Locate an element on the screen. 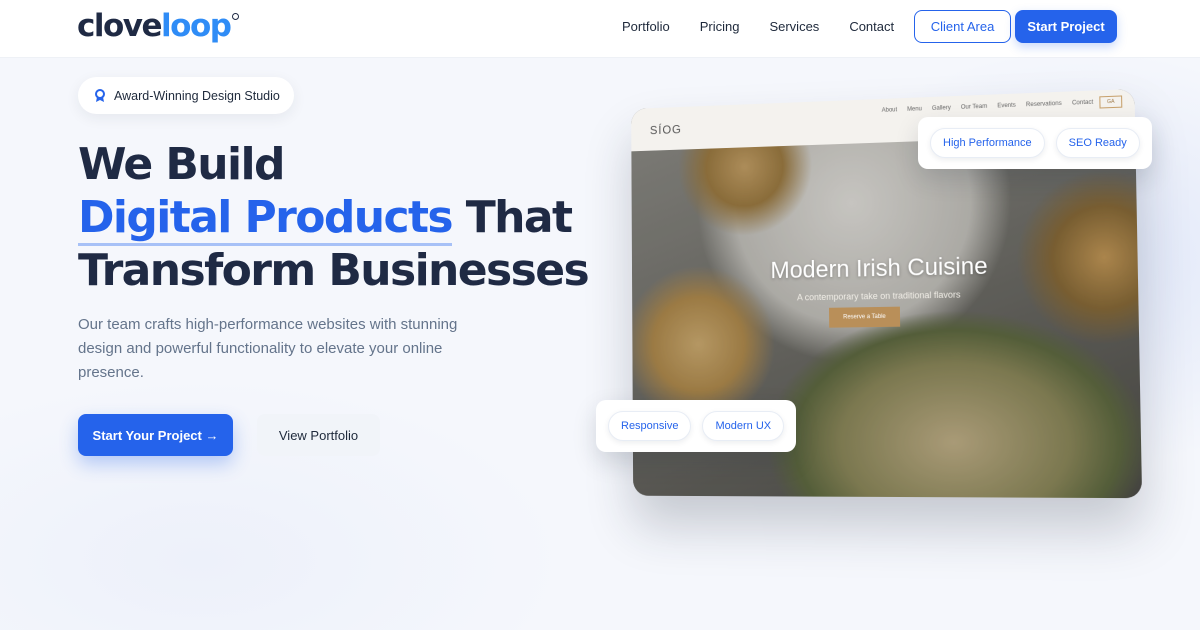  headline-accent: Digital Products is located at coordinates (266, 219).